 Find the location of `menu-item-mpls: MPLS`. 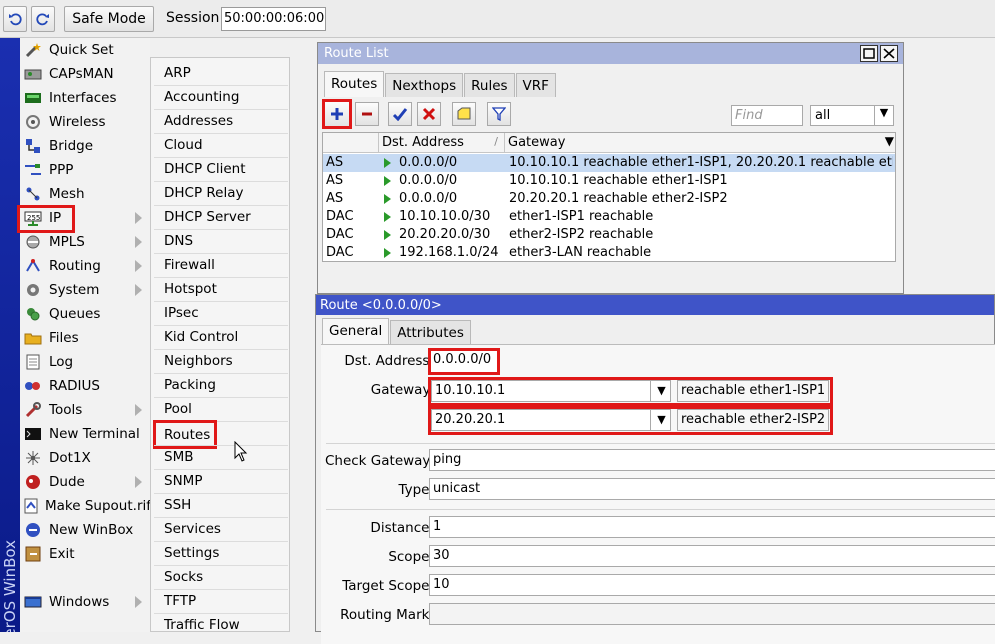

menu-item-mpls: MPLS is located at coordinates (85, 242).